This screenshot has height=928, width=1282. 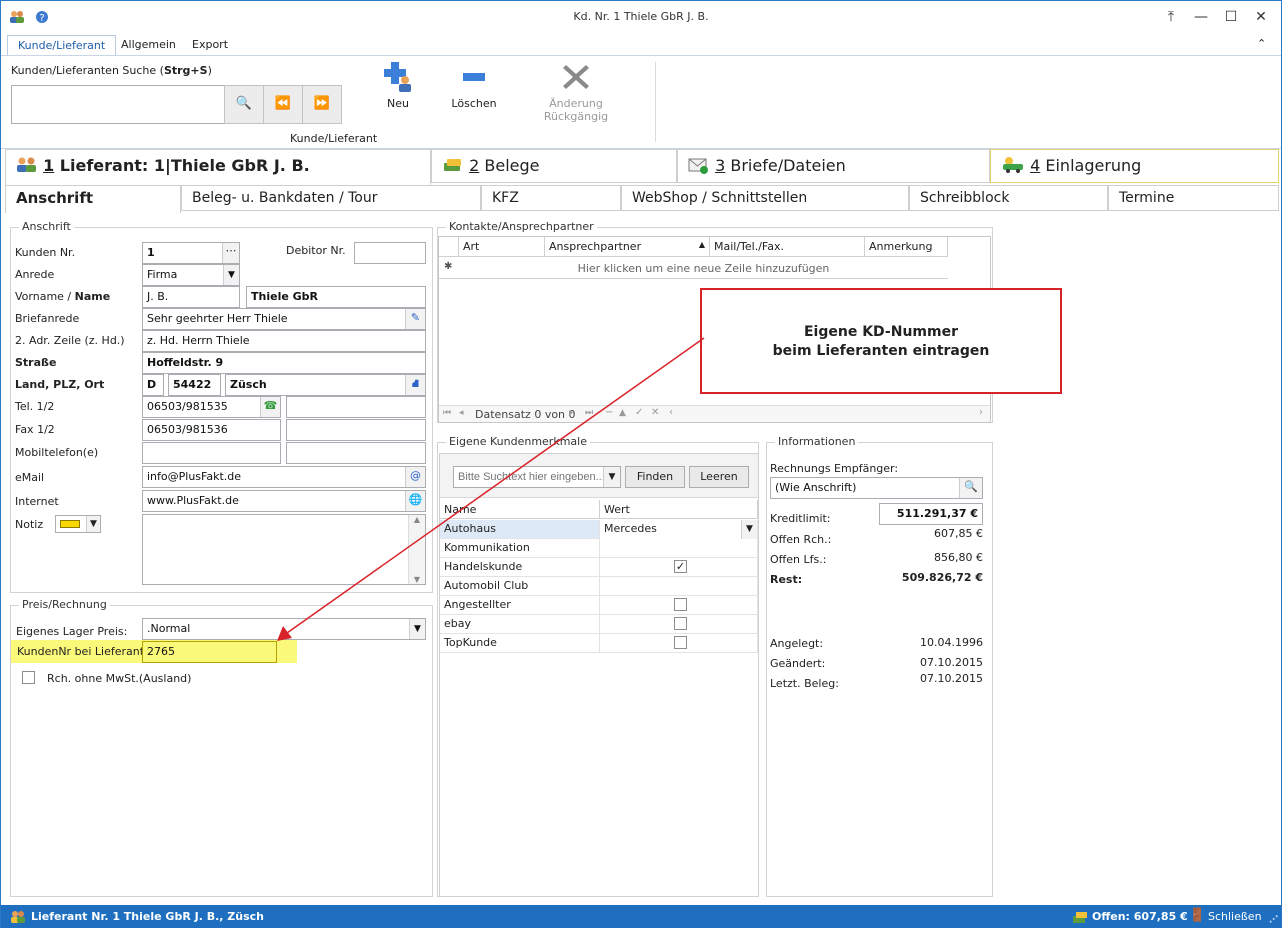 What do you see at coordinates (390, 253) in the screenshot?
I see `debitor-nr-field` at bounding box center [390, 253].